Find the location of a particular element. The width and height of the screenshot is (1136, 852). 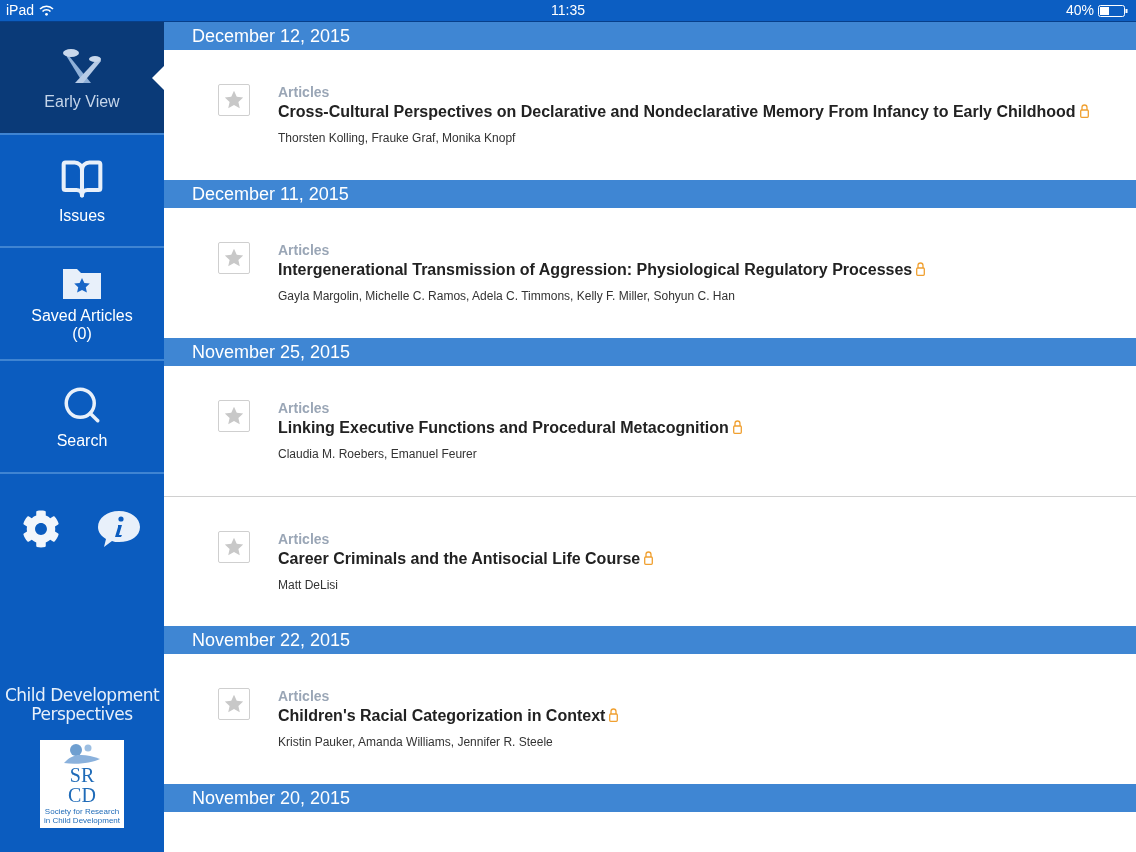

article-title: Linking Executive Functions and Procedural Metacognition is located at coordinates (510, 428).